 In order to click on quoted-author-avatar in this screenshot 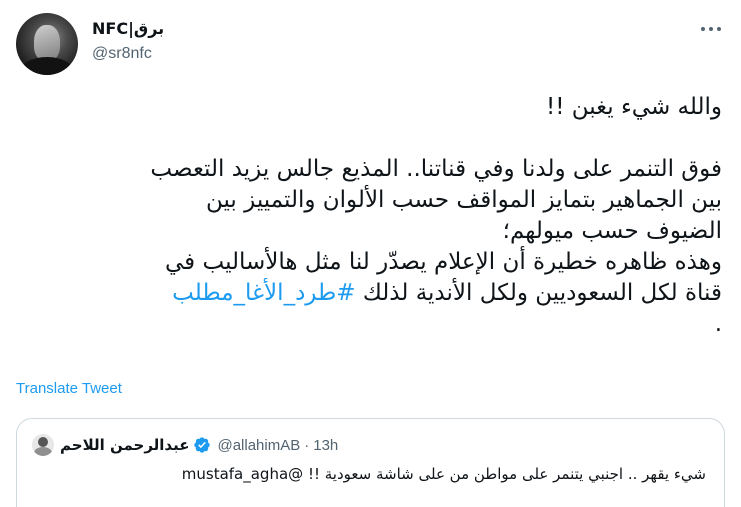, I will do `click(43, 445)`.